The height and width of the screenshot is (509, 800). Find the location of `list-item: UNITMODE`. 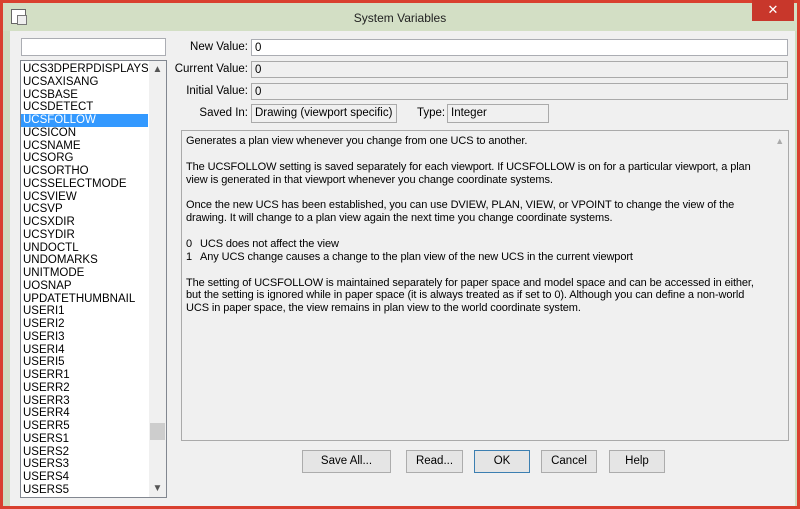

list-item: UNITMODE is located at coordinates (84, 273).